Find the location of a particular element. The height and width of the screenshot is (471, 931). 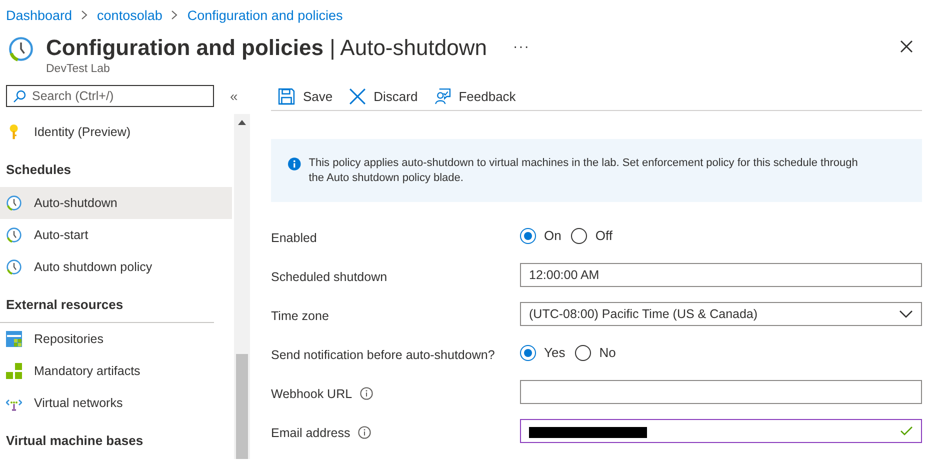

scroll-up-icon is located at coordinates (242, 122).